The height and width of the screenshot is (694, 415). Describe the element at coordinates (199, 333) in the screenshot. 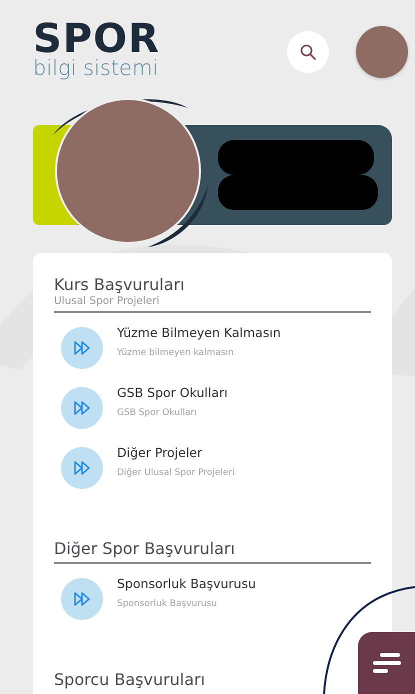

I see `item-title: Yüzme Bilmeyen Kalmasın` at that location.